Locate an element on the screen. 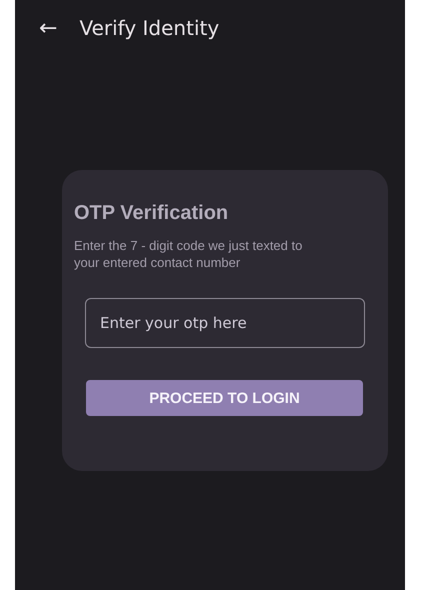 The width and height of the screenshot is (422, 590). back-button: ← is located at coordinates (48, 28).